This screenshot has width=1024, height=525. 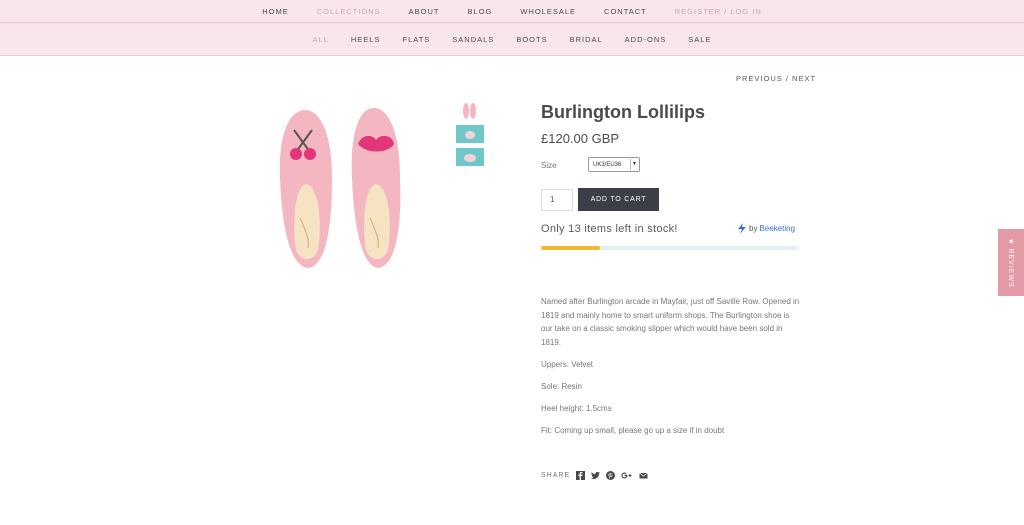 I want to click on beeketing-by: by, so click(x=753, y=228).